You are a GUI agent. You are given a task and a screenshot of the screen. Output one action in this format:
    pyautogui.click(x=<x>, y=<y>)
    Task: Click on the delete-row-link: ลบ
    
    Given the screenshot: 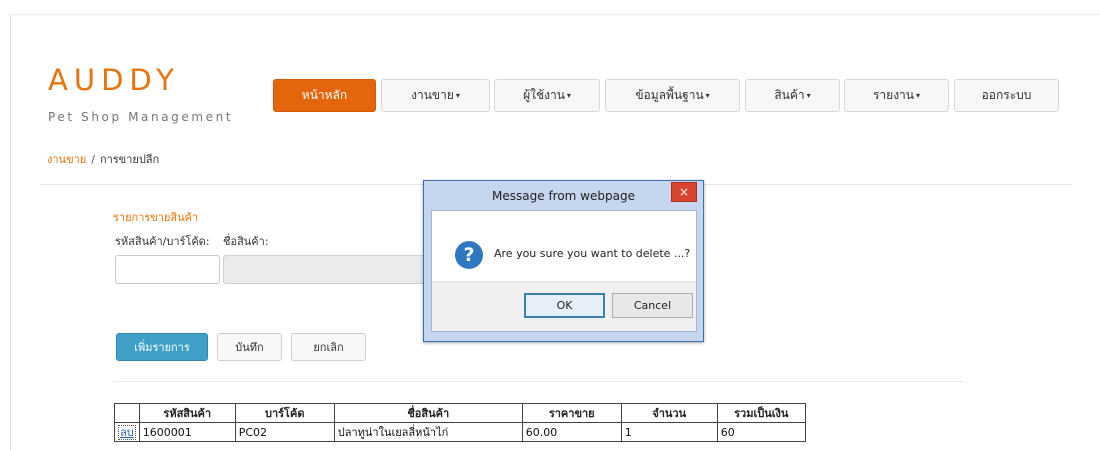 What is the action you would take?
    pyautogui.click(x=127, y=432)
    